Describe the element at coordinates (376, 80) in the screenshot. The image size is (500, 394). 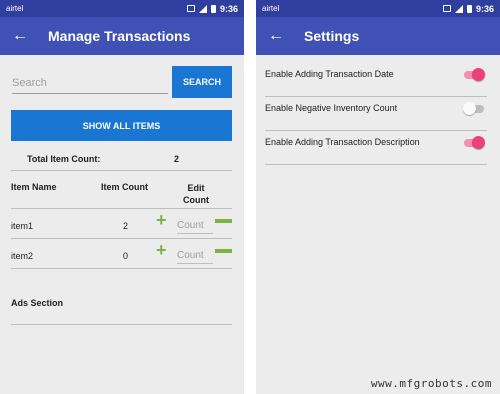
I see `setting-transaction-date: Enable Adding Transaction Date` at that location.